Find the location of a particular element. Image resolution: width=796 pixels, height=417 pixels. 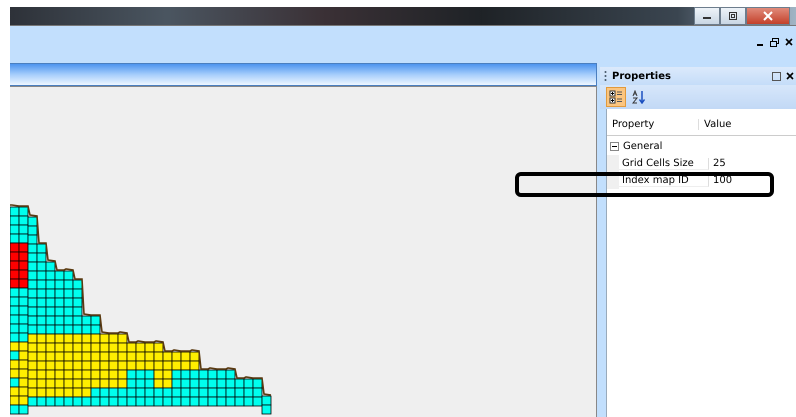

property-value: 25 is located at coordinates (717, 163).